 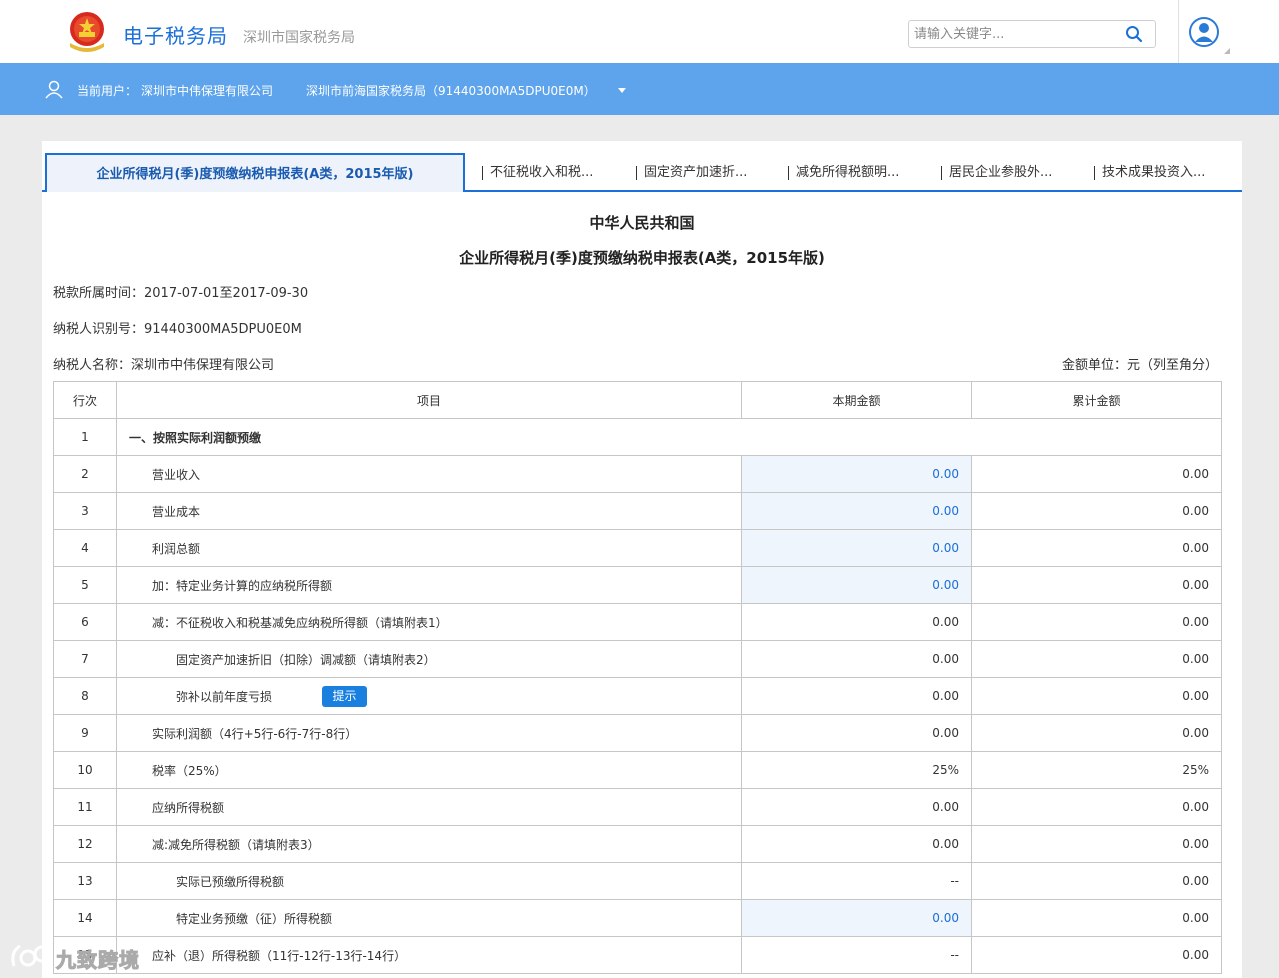 I want to click on amount-unit: 金额单位：元（列至角分）, so click(x=1139, y=365).